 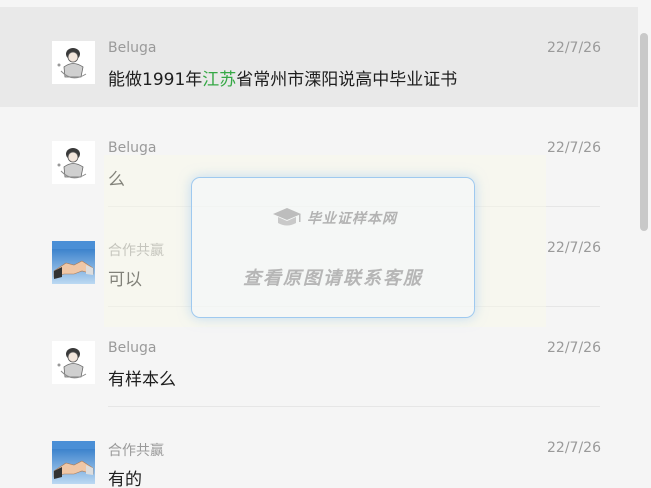 What do you see at coordinates (333, 278) in the screenshot?
I see `watermark-text: 查看原图请联系客服` at bounding box center [333, 278].